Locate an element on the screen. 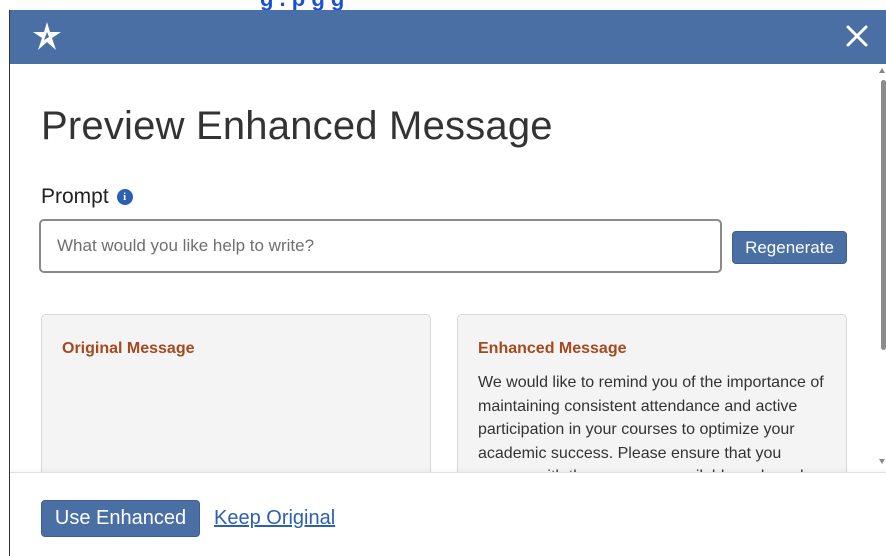  original-message-title: Original Message is located at coordinates (128, 348).